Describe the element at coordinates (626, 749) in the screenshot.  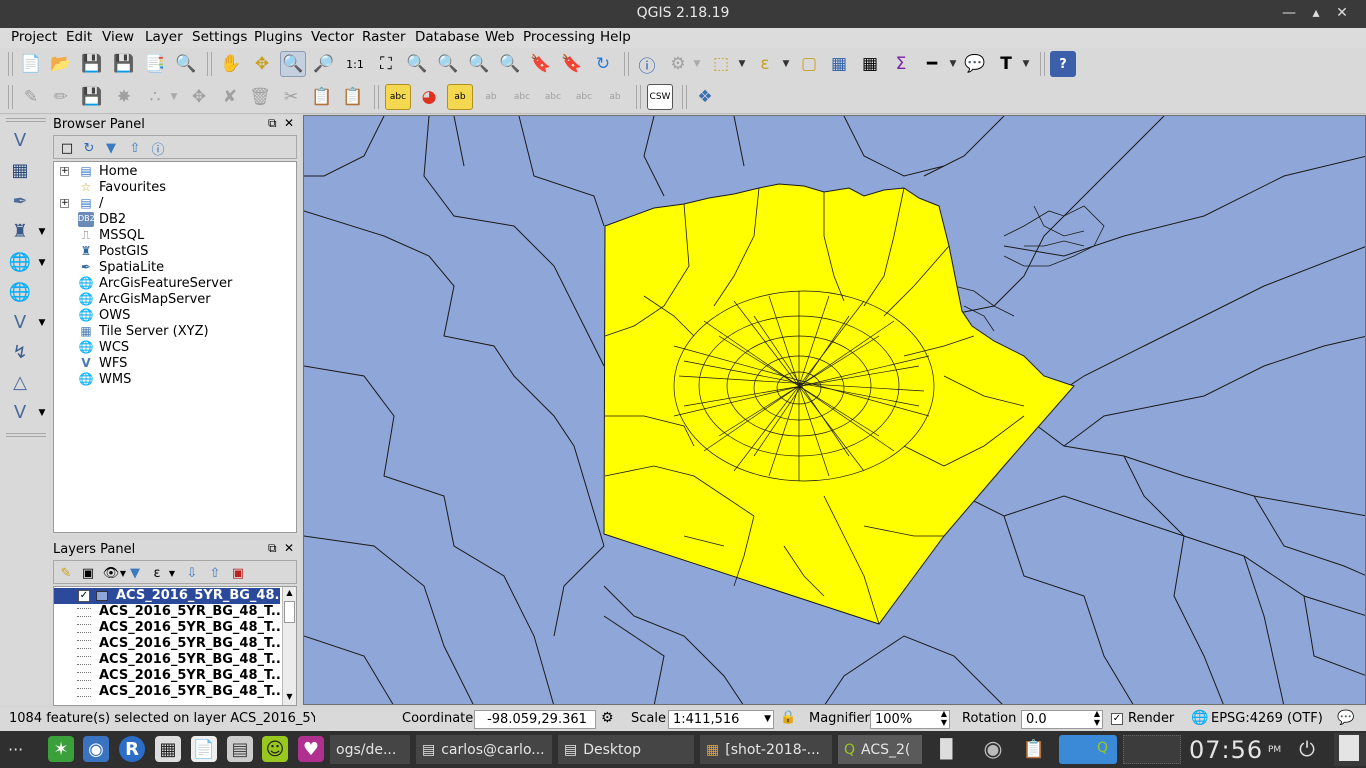
I see `task-item: ▤ Desktop` at that location.